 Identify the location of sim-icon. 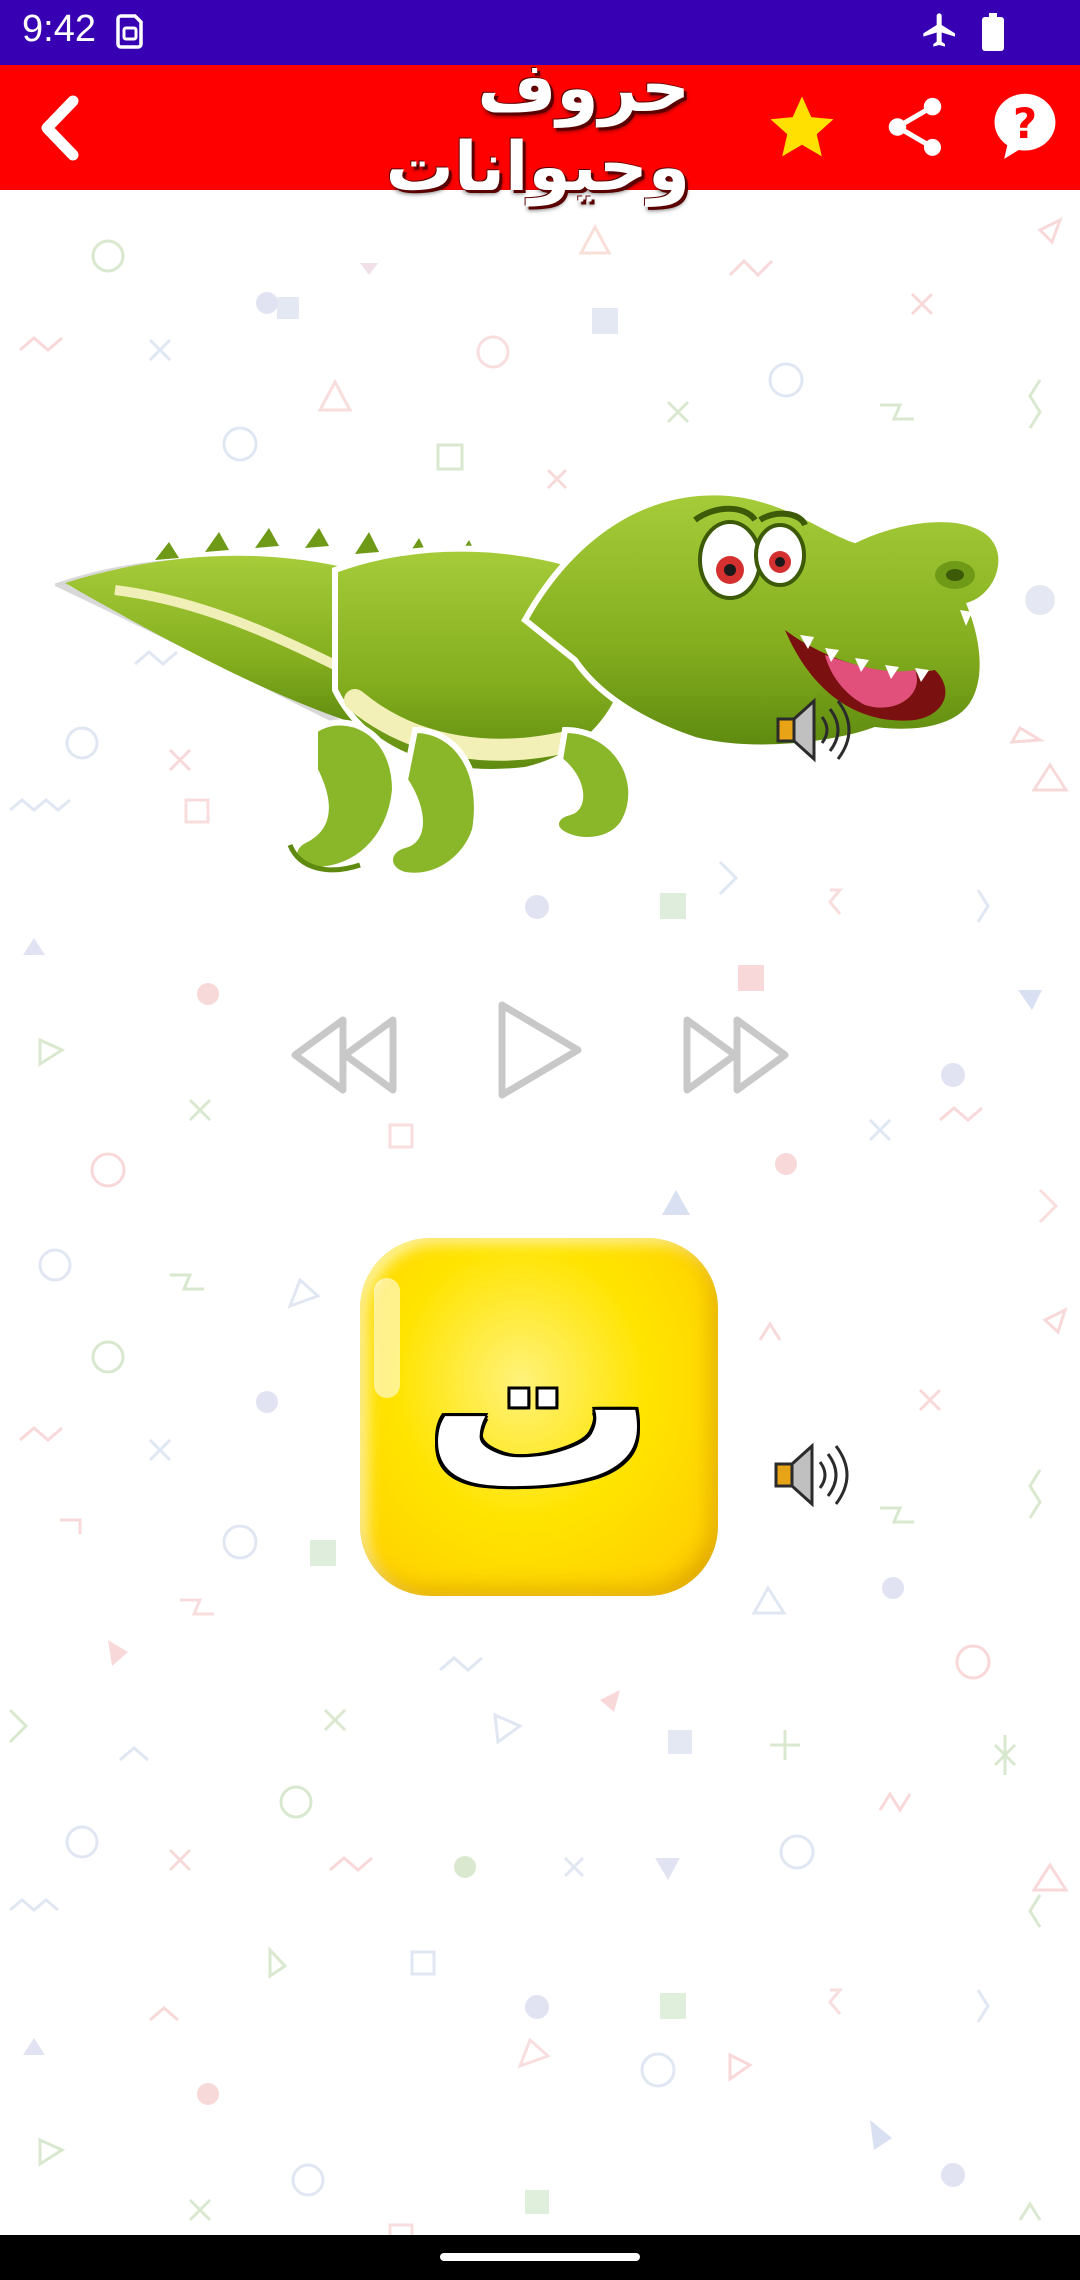
(130, 33).